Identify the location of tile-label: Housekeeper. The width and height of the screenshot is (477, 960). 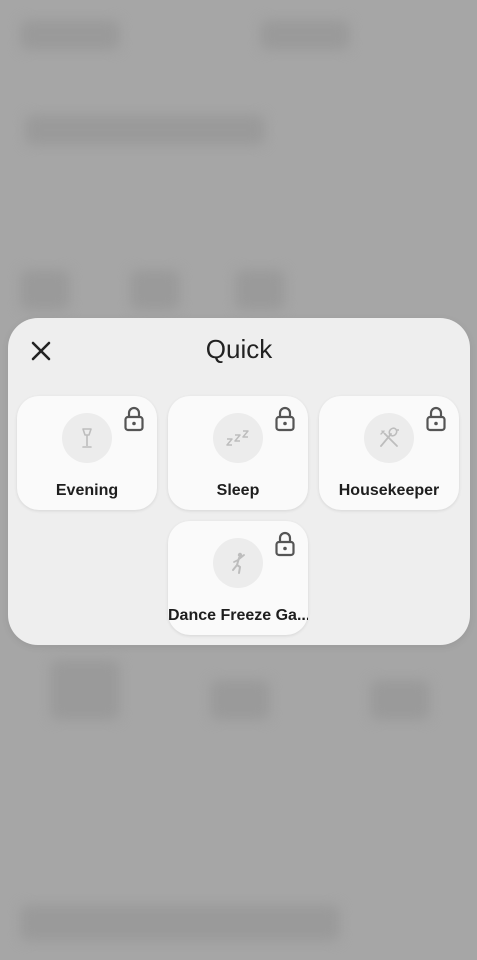
(389, 490).